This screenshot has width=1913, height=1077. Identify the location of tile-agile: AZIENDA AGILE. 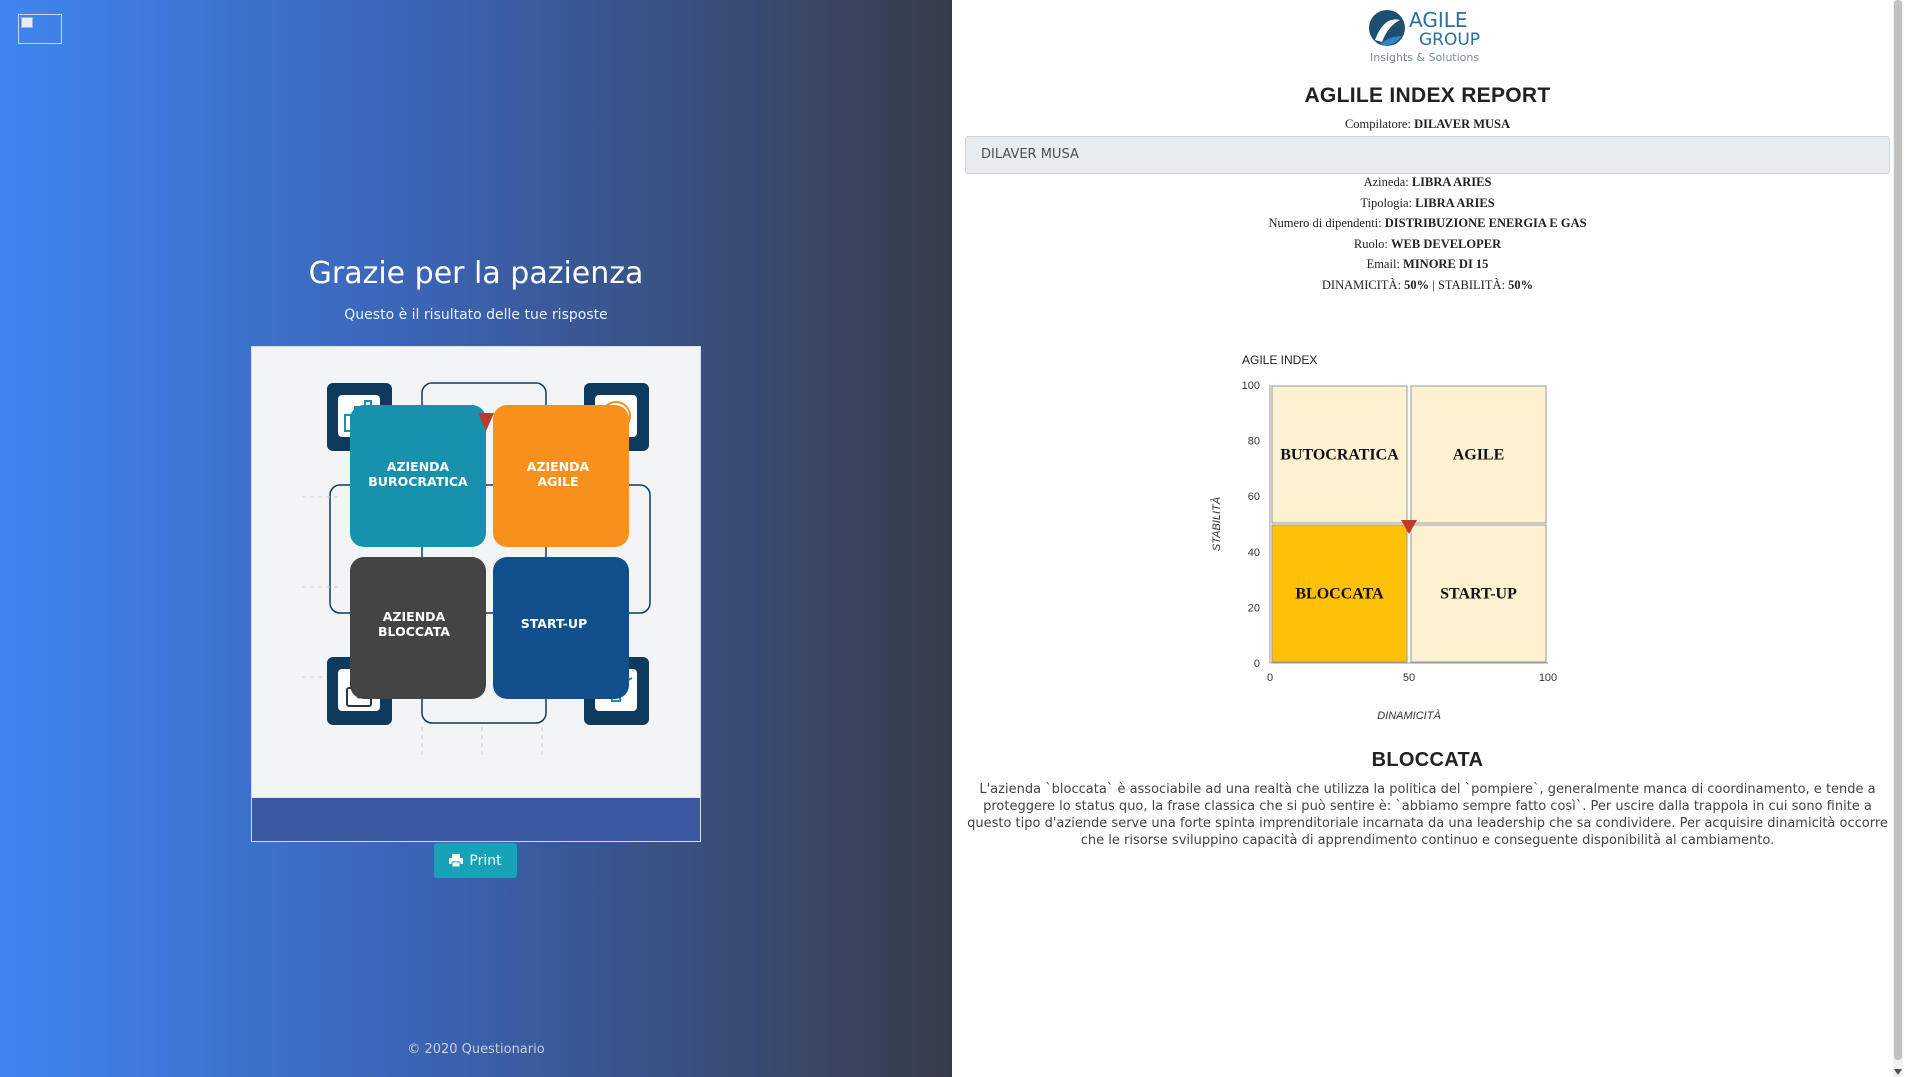
(561, 476).